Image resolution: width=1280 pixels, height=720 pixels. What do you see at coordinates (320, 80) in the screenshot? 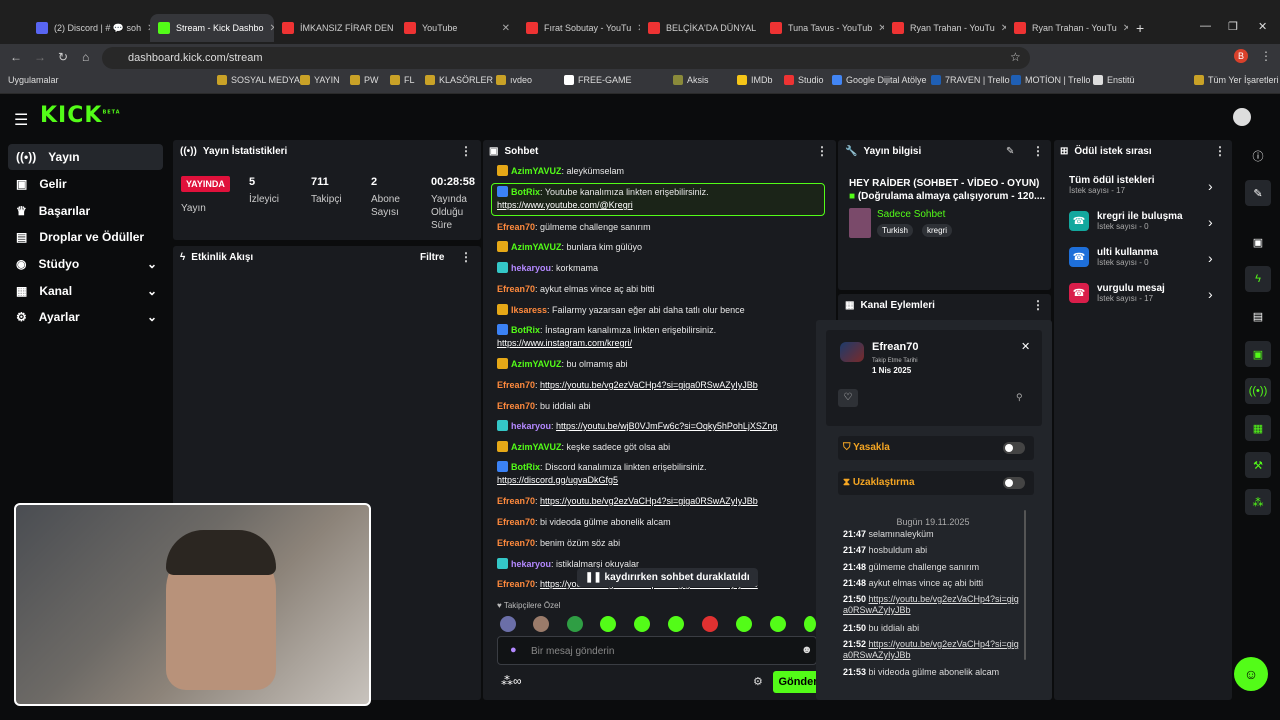
I see `bookmark-folder: YAYIN` at bounding box center [320, 80].